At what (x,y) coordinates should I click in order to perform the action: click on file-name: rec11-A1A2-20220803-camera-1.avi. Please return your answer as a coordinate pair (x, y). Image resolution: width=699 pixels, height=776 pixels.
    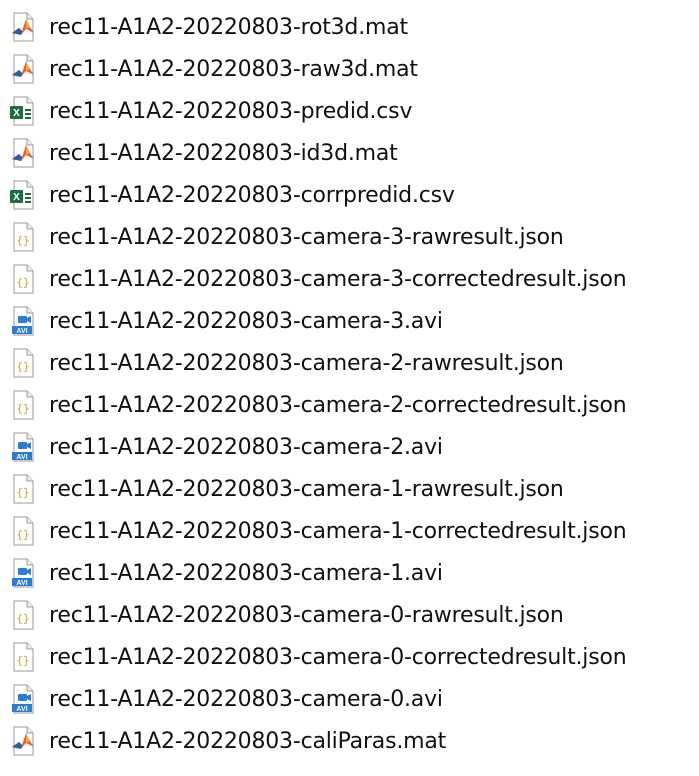
    Looking at the image, I should click on (246, 573).